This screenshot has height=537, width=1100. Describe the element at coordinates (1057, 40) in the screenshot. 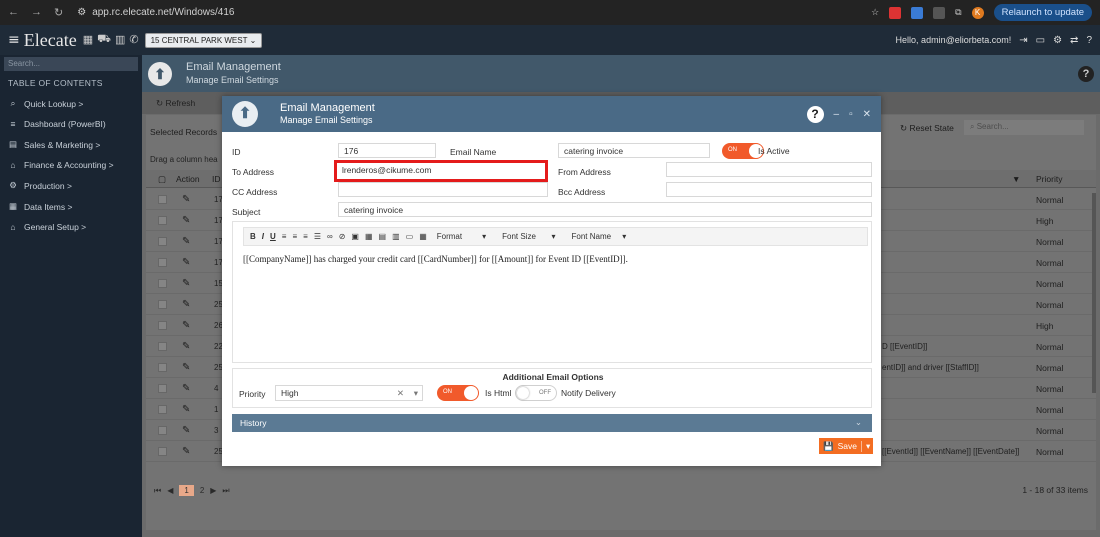

I see `settings-icon: ⚙` at that location.